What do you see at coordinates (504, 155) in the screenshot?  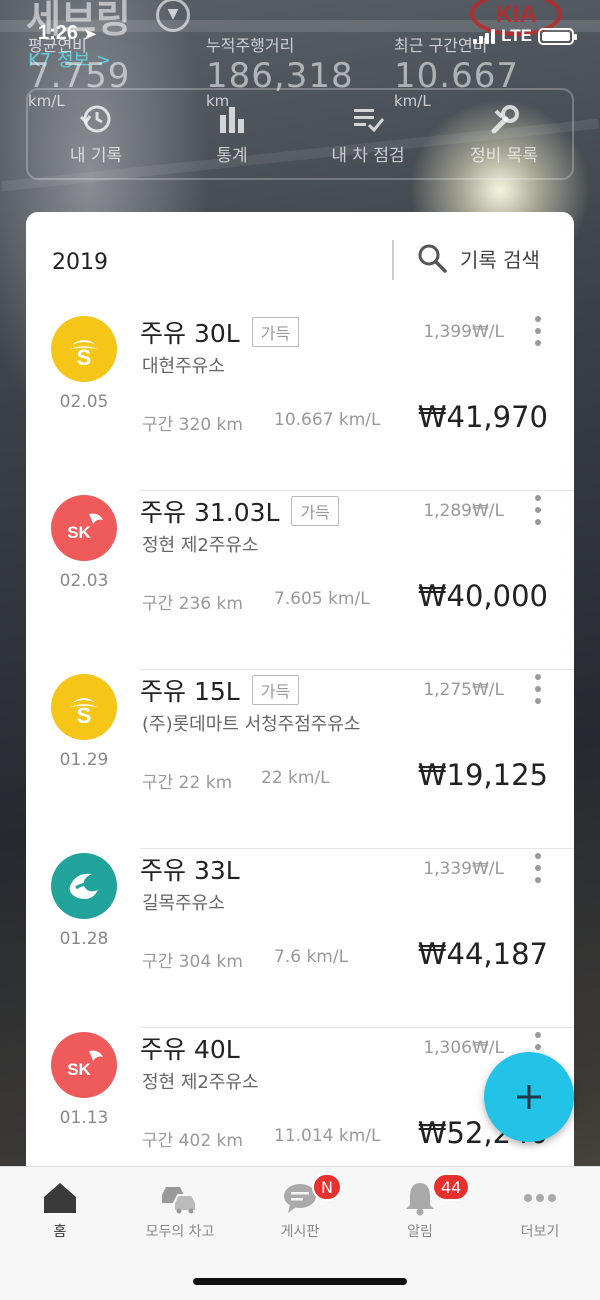 I see `menu-label: 정비 목록` at bounding box center [504, 155].